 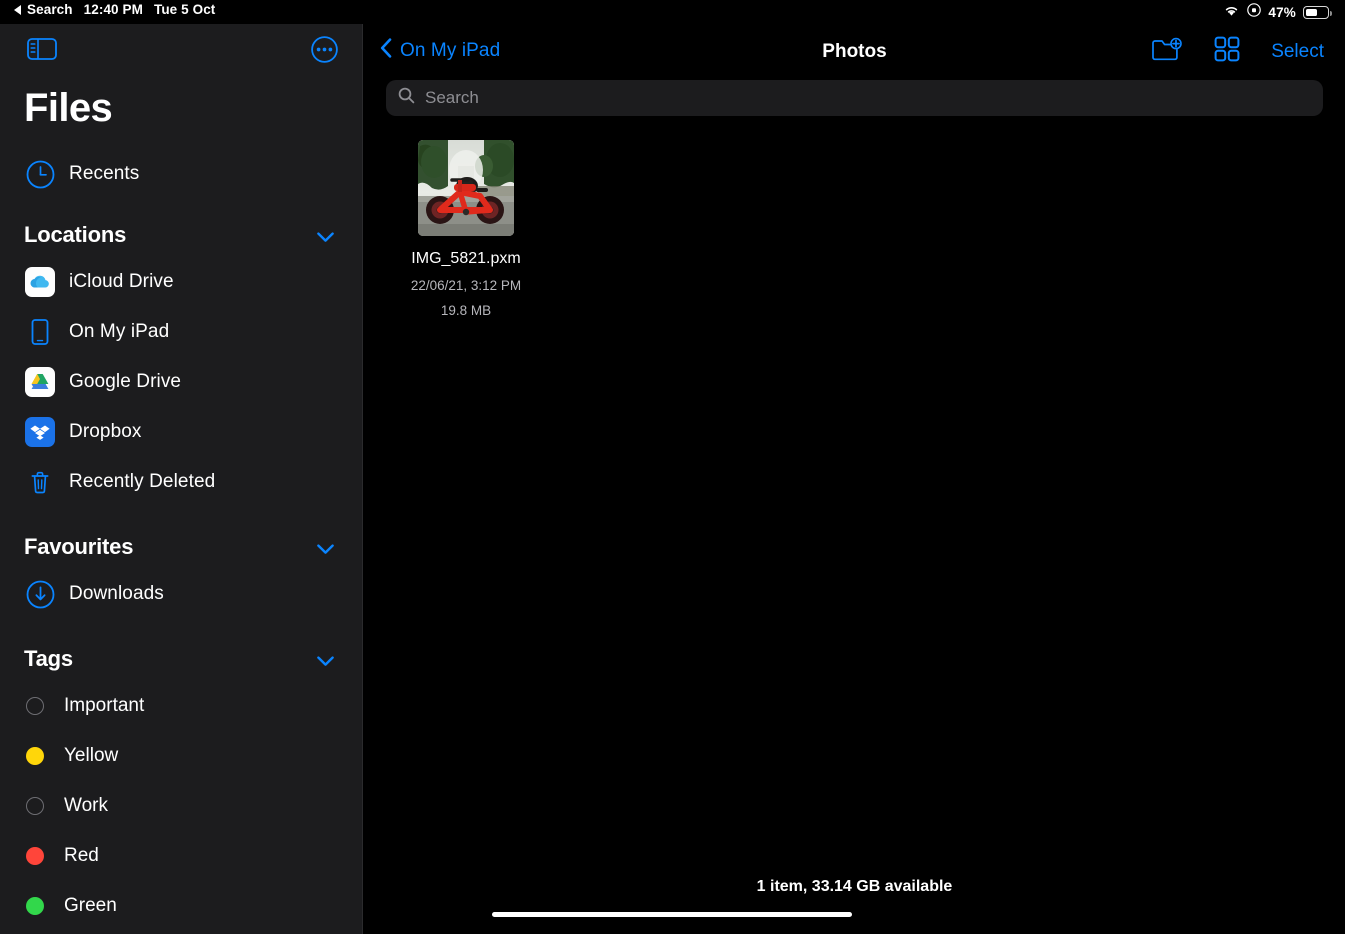 What do you see at coordinates (181, 282) in the screenshot?
I see `sidebar-item-icloud-drive: iCloud Drive` at bounding box center [181, 282].